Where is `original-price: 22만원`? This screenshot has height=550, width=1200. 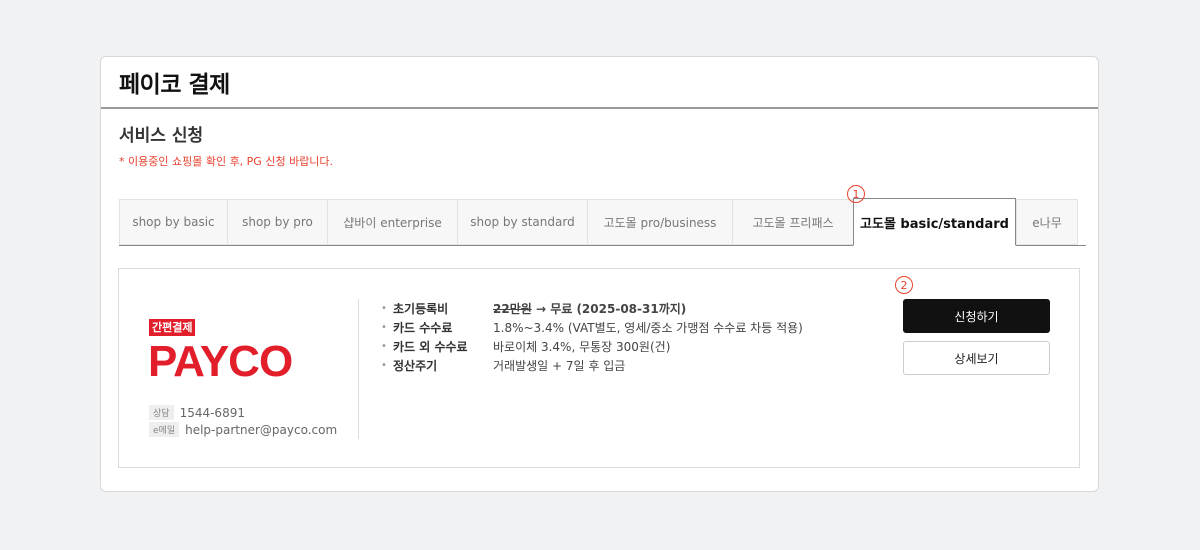
original-price: 22만원 is located at coordinates (512, 309).